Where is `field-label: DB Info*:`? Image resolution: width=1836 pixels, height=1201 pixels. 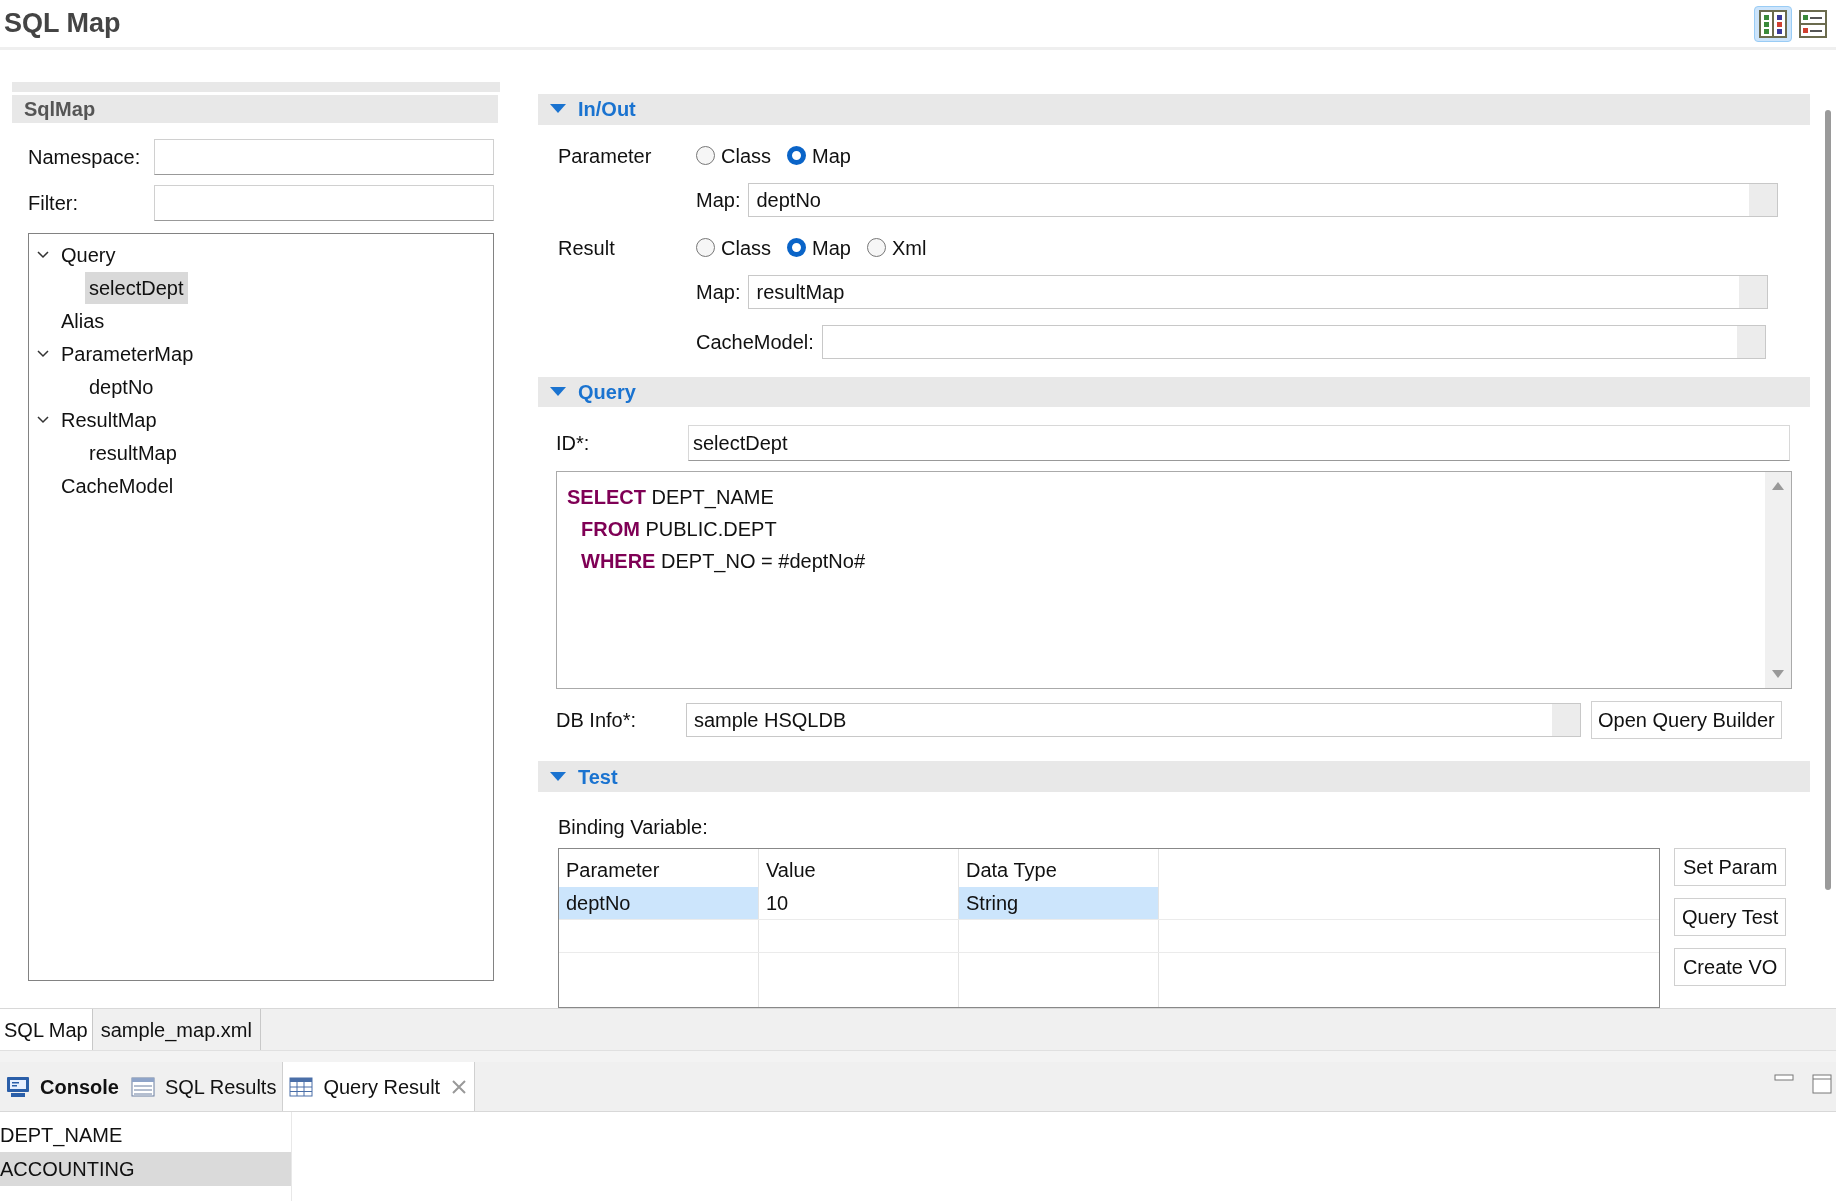
field-label: DB Info*: is located at coordinates (597, 721).